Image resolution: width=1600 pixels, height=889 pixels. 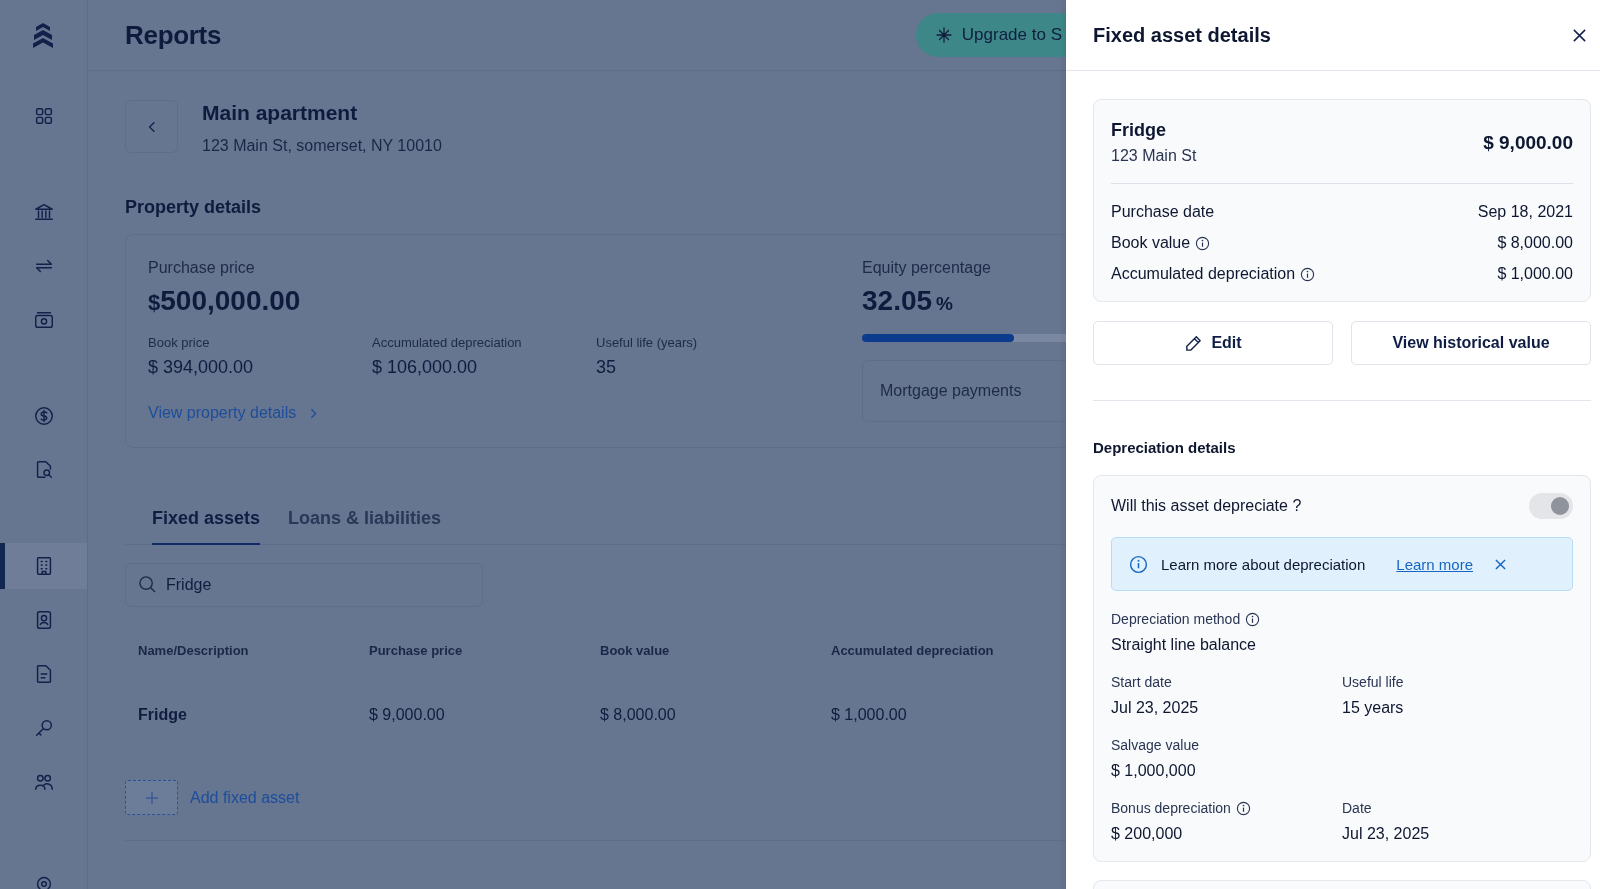 What do you see at coordinates (1206, 506) in the screenshot?
I see `question-text: Will this asset depreciate ?` at bounding box center [1206, 506].